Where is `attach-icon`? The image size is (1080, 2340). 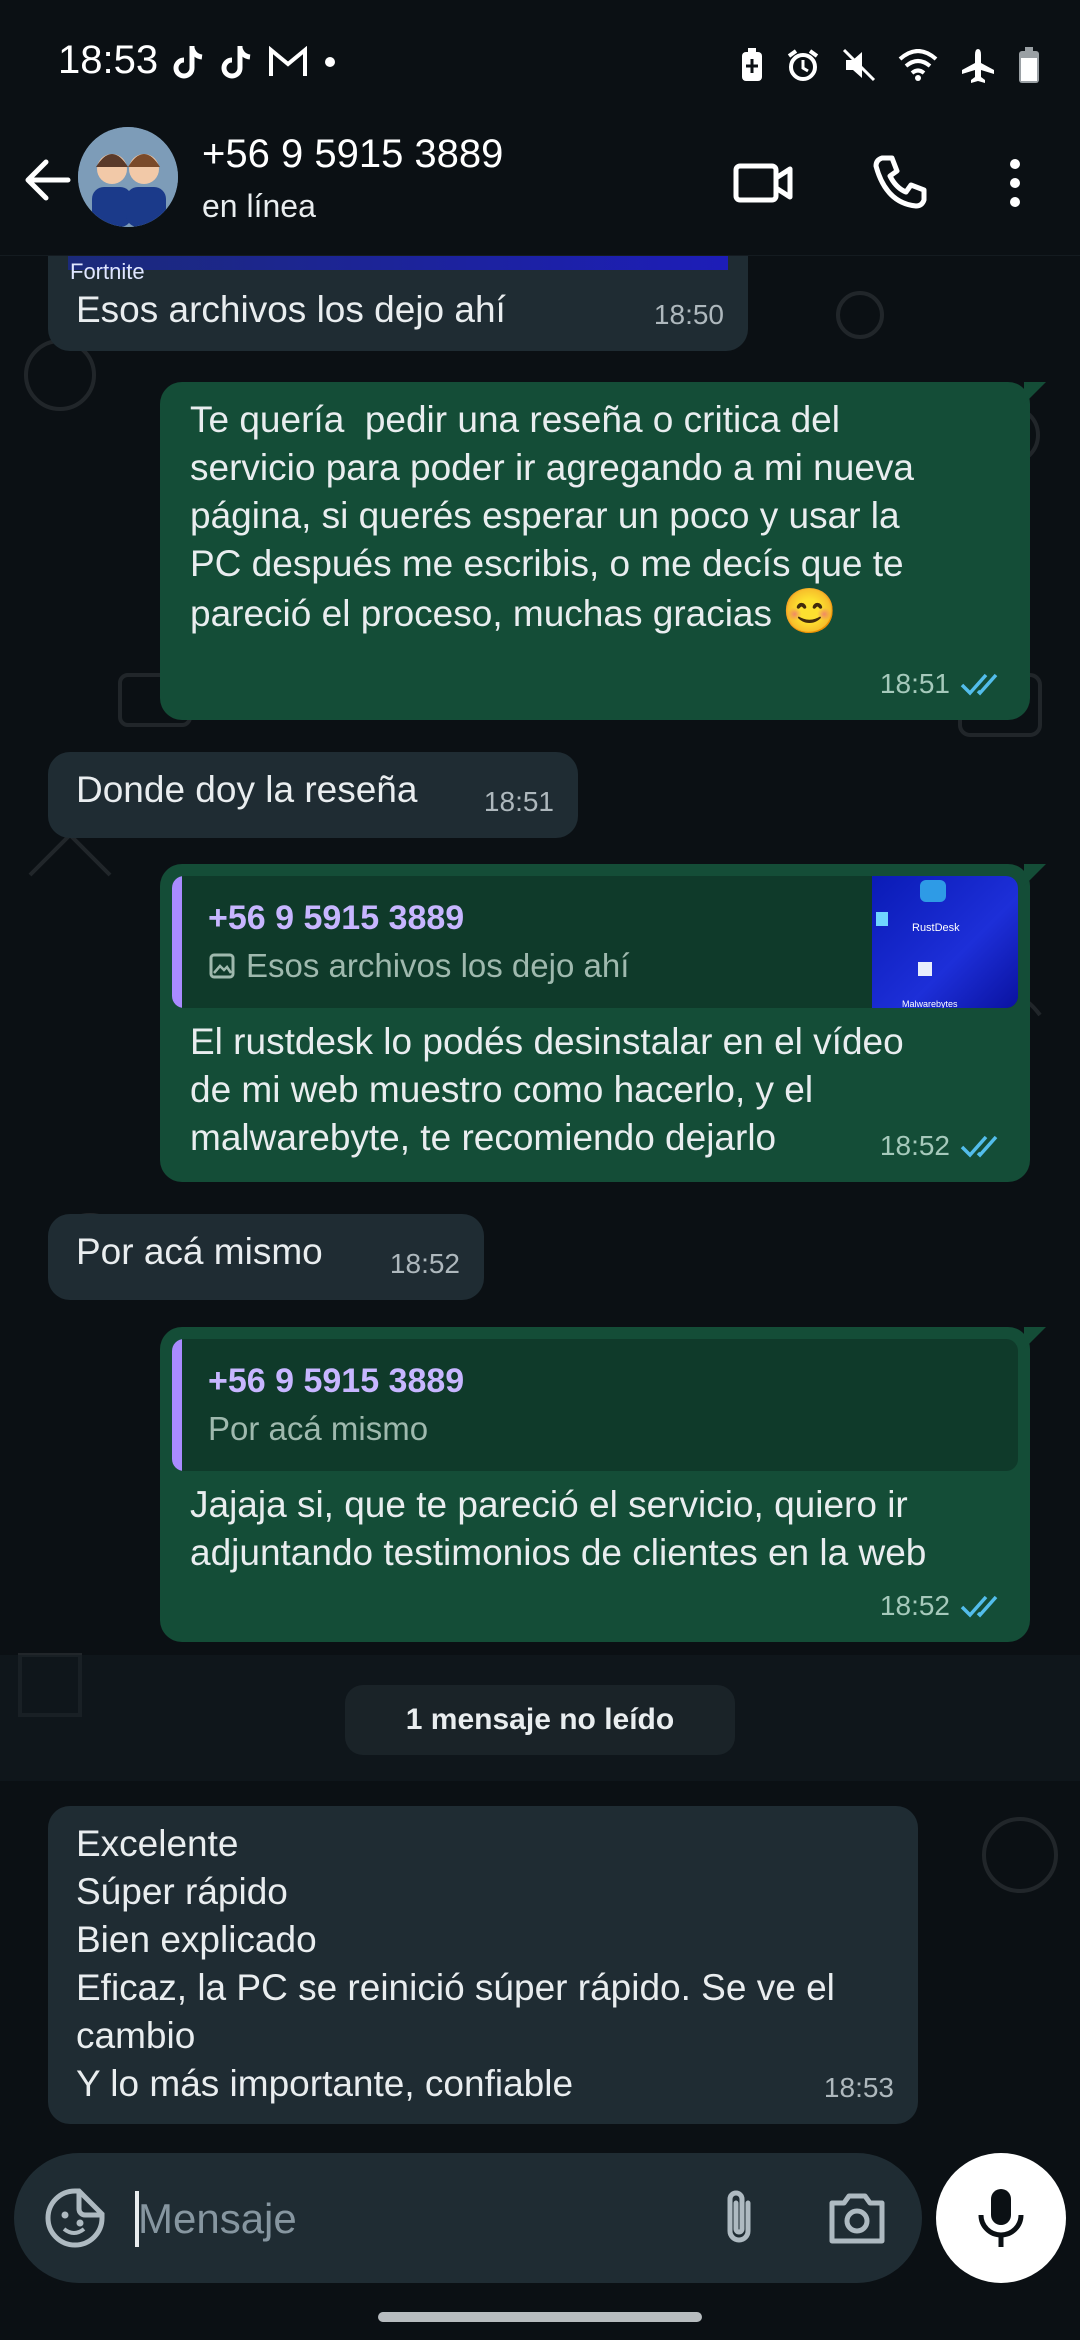 attach-icon is located at coordinates (739, 2218).